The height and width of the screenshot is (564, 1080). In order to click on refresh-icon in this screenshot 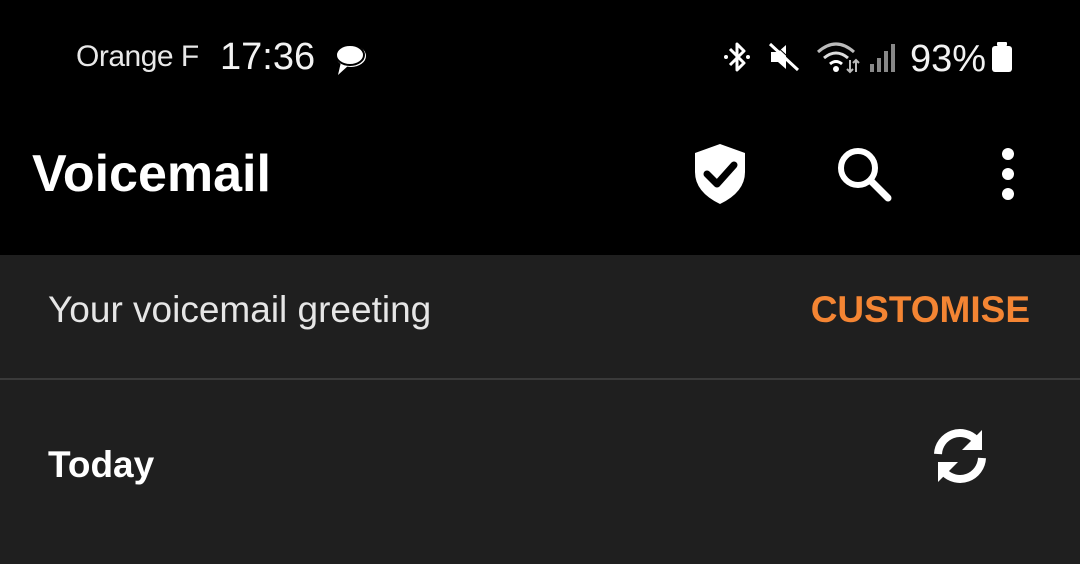, I will do `click(960, 458)`.